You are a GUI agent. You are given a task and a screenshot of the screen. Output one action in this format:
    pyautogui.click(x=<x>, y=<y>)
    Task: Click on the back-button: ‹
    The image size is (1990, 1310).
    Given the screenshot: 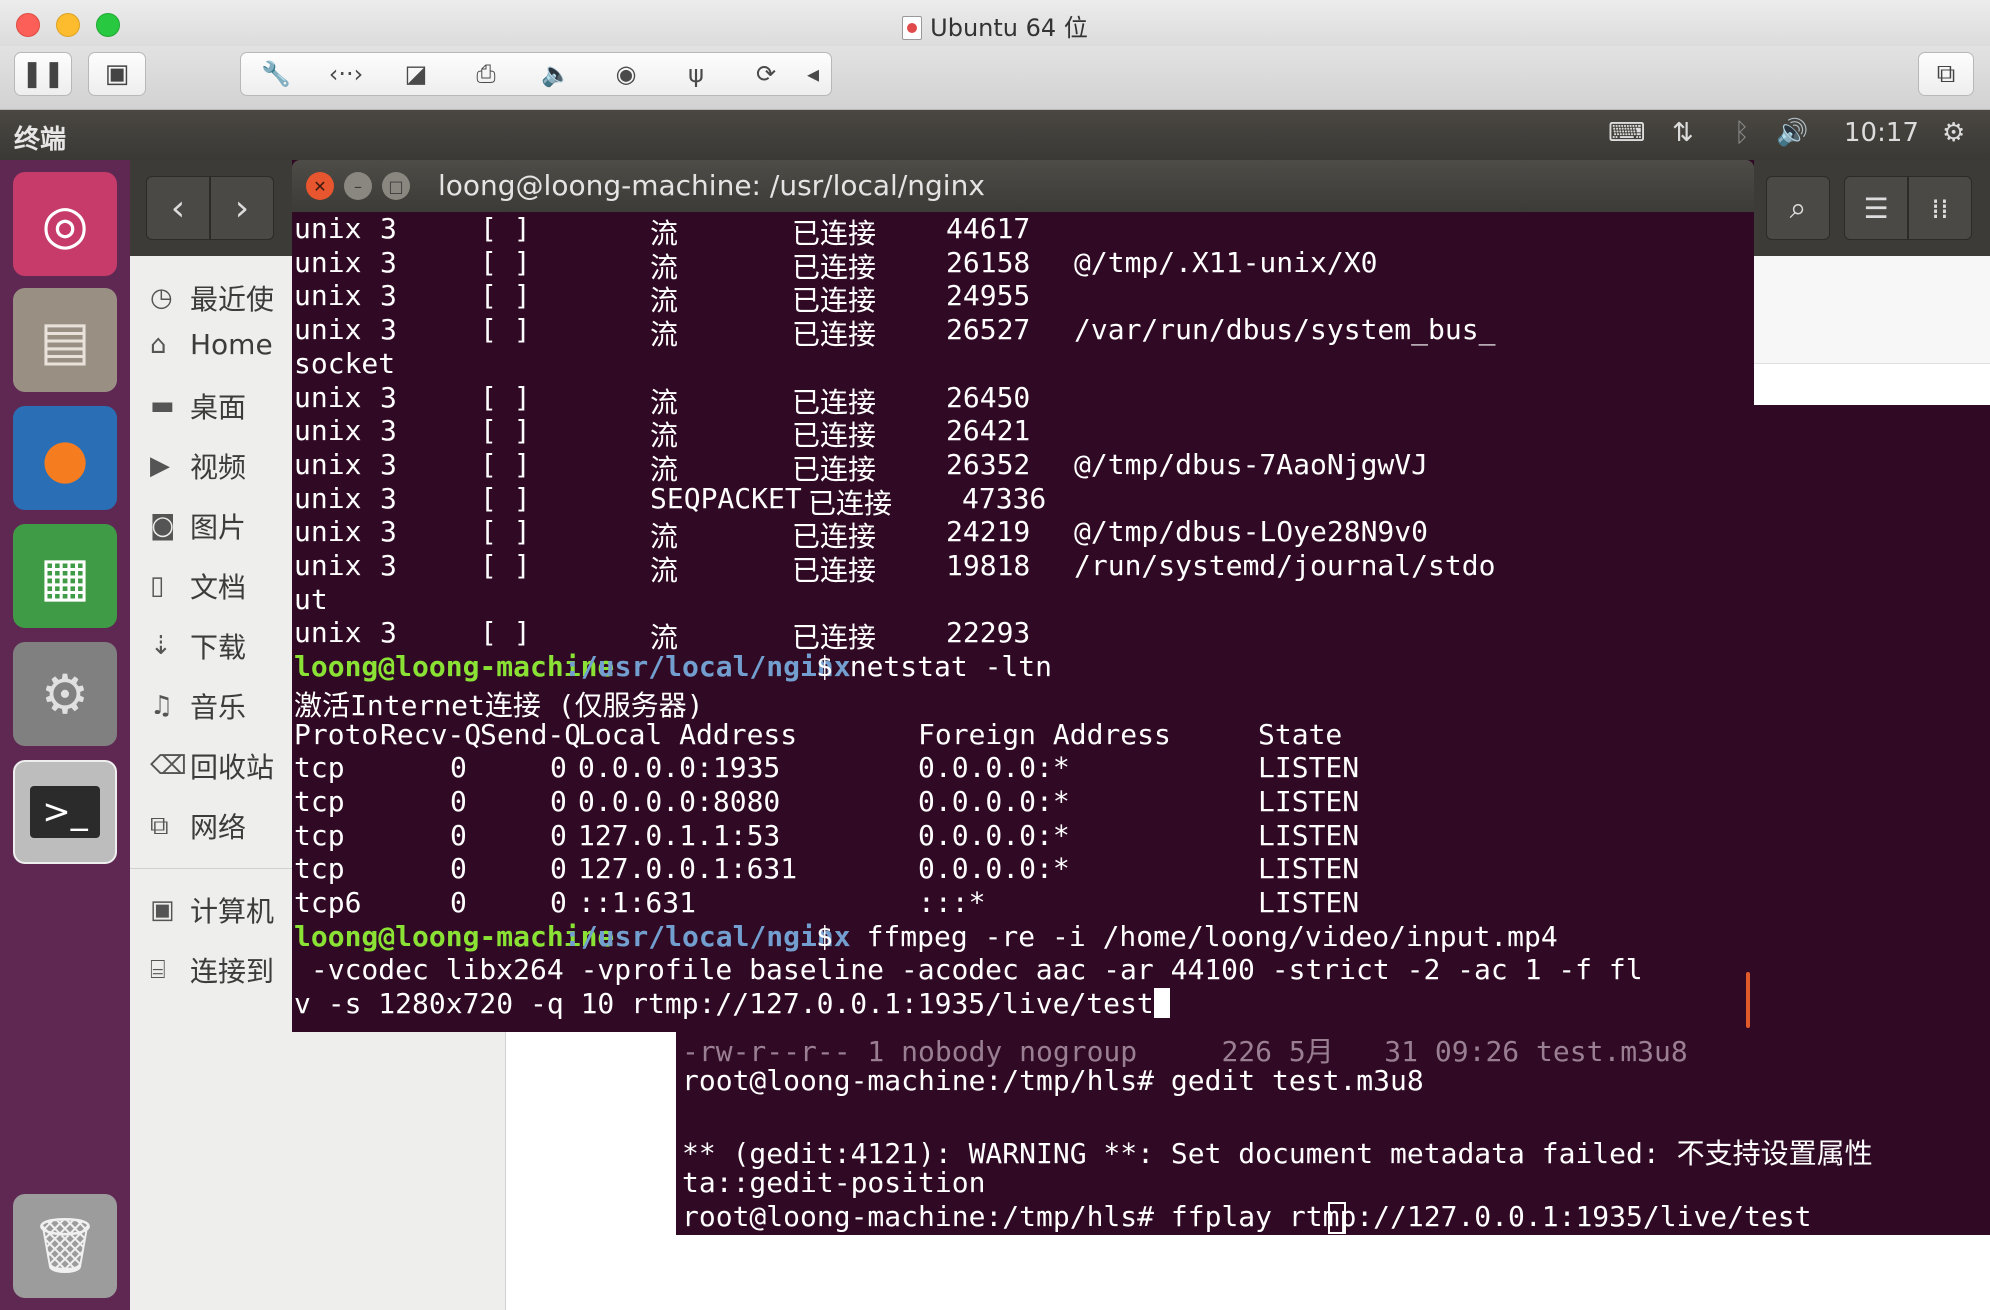 What is the action you would take?
    pyautogui.click(x=178, y=208)
    